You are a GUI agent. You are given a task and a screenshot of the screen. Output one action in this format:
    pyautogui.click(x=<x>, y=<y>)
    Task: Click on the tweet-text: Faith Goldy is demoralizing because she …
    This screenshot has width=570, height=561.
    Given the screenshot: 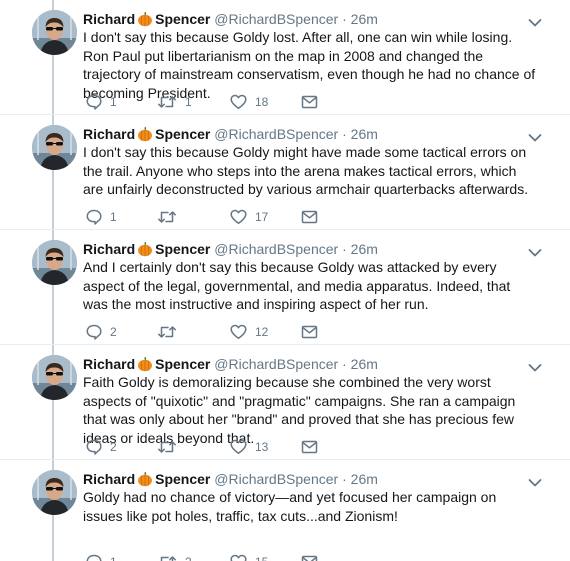 What is the action you would take?
    pyautogui.click(x=299, y=410)
    